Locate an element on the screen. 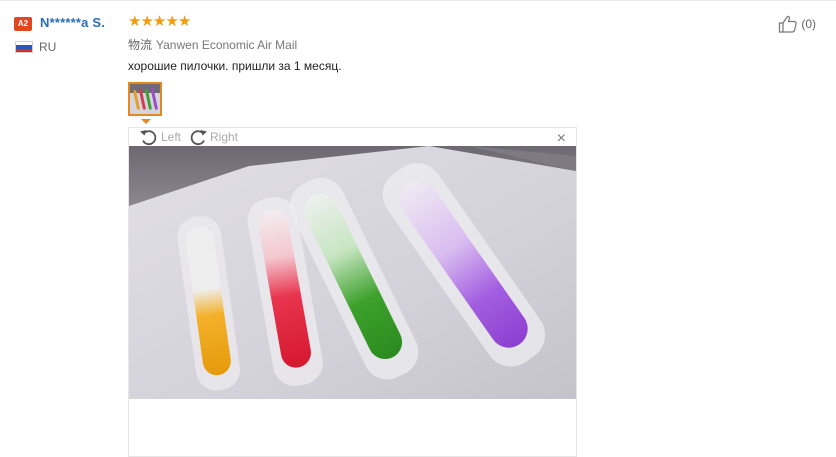 This screenshot has height=457, width=836. review-photo-thumbnail is located at coordinates (145, 99).